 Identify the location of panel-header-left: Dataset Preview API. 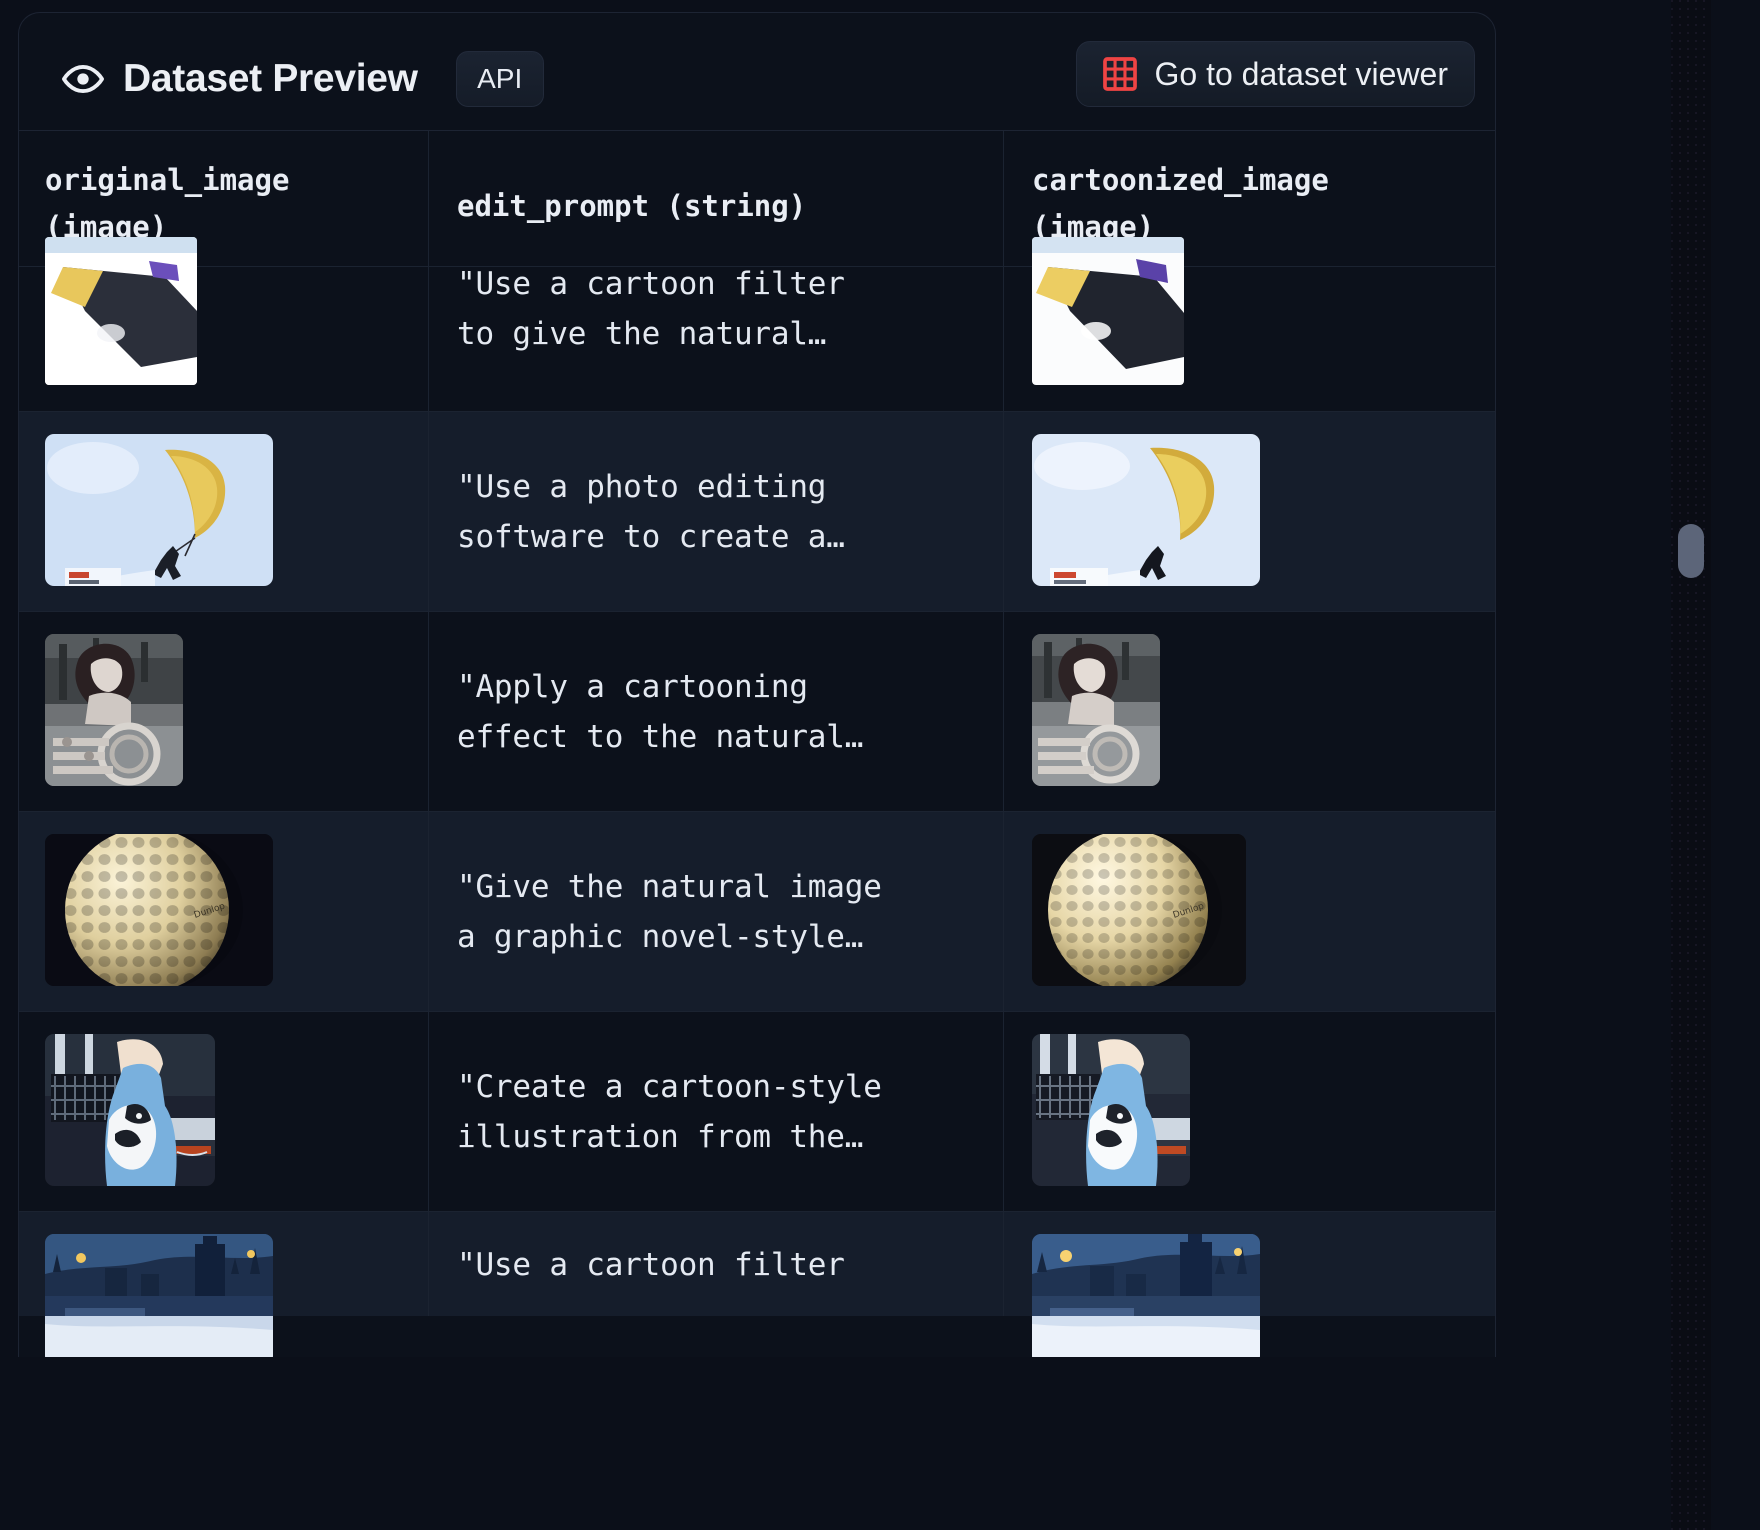
(302, 79).